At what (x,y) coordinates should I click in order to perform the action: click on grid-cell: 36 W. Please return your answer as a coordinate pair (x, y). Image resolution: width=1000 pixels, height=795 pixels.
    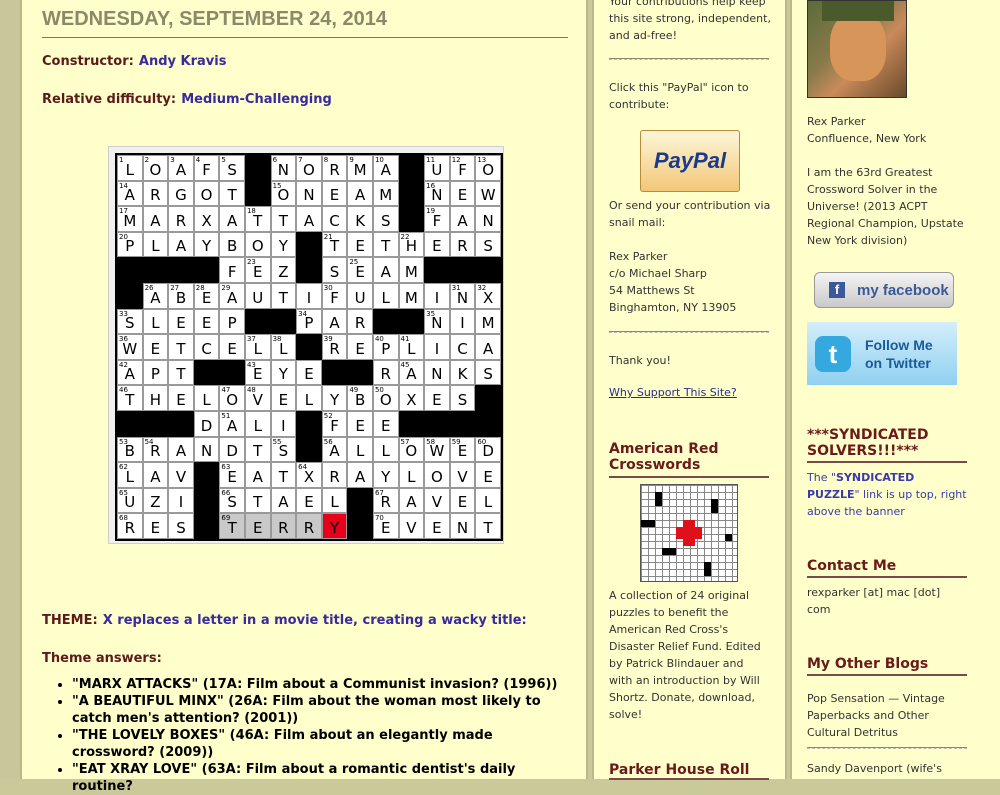
    Looking at the image, I should click on (130, 347).